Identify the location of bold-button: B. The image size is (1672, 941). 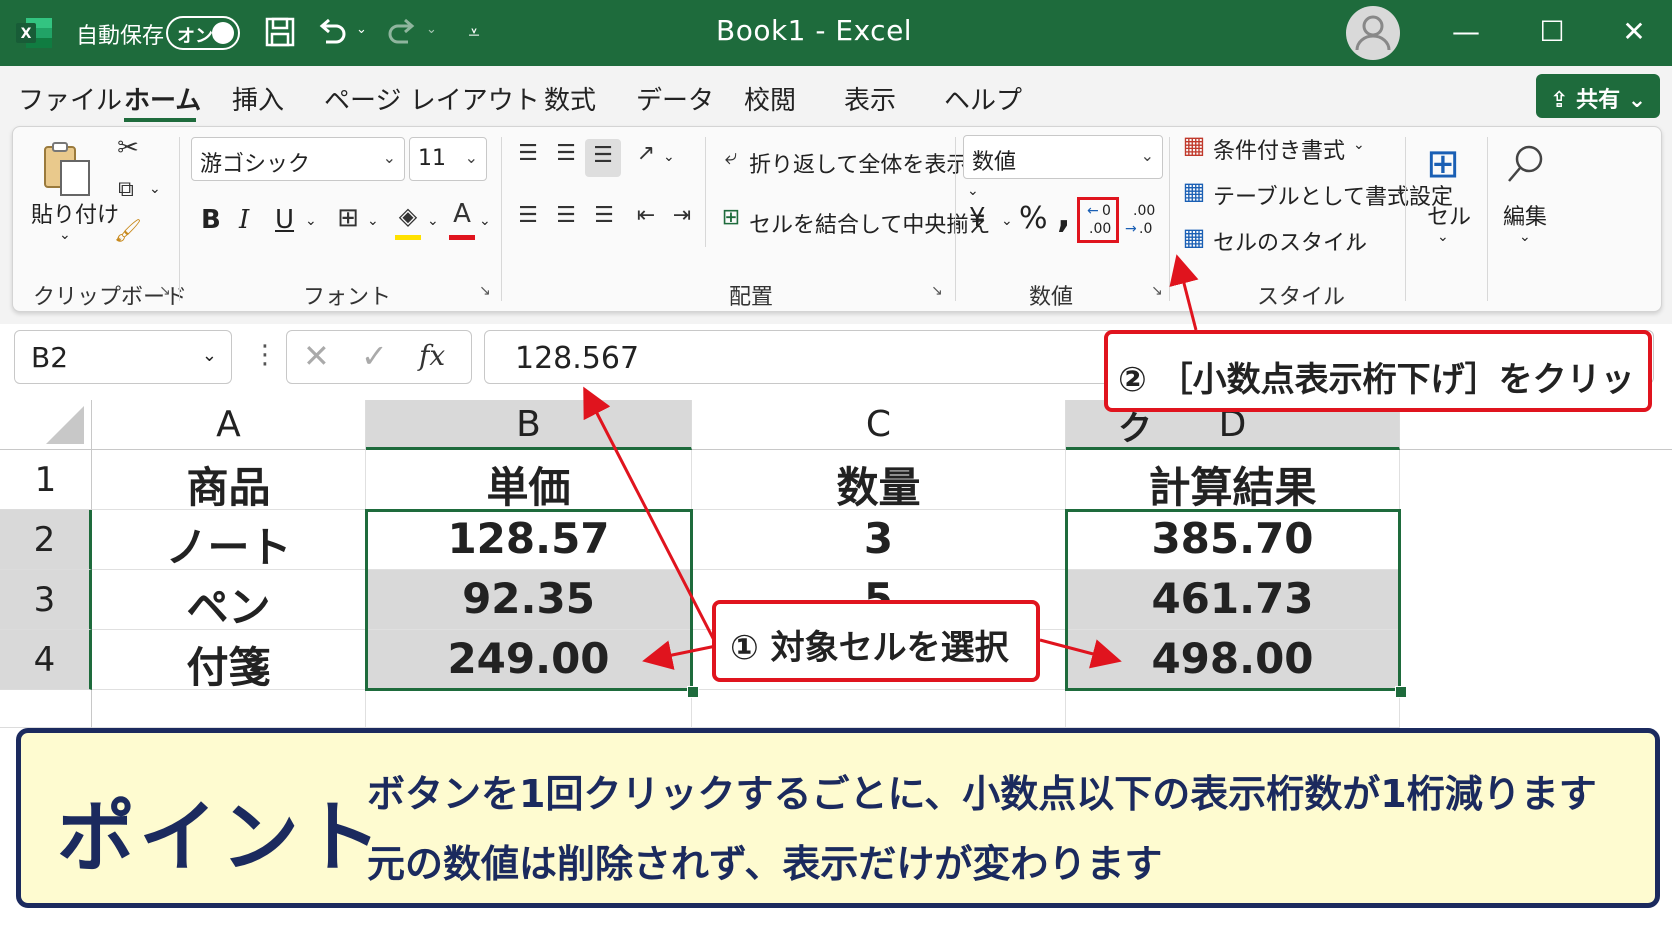
(211, 220).